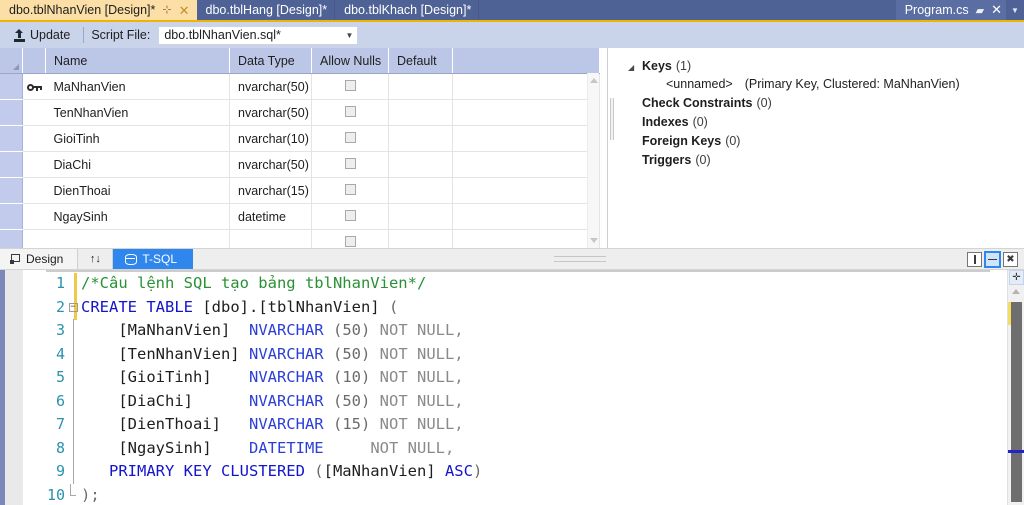 The height and width of the screenshot is (505, 1024). Describe the element at coordinates (980, 10) in the screenshot. I see `pin-icon: ▰` at that location.